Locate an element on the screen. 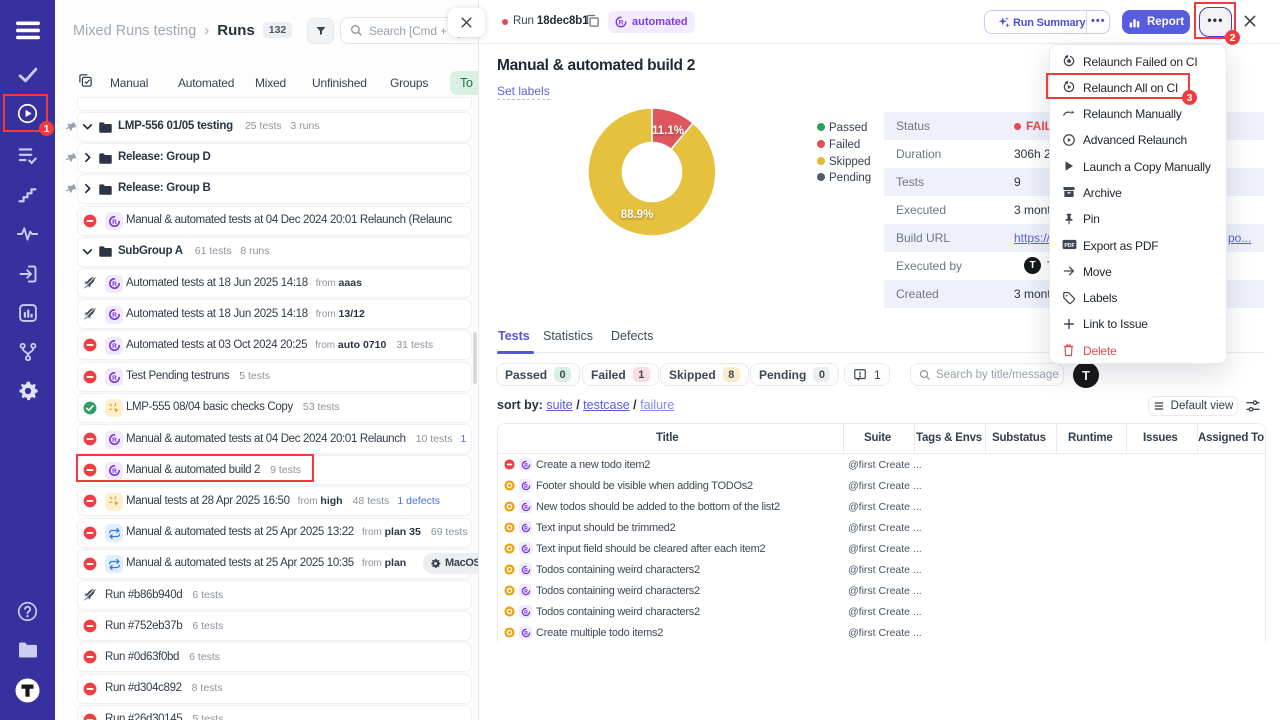 This screenshot has height=720, width=1280. svg-text: 88.9% is located at coordinates (637, 215).